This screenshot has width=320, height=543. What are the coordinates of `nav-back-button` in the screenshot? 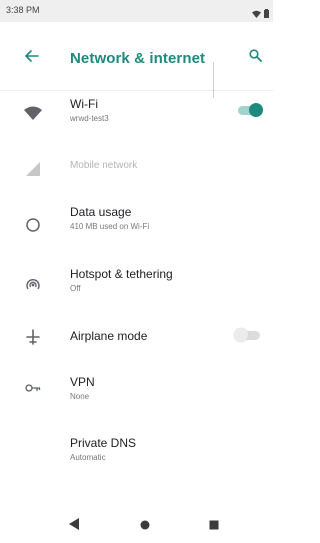 It's located at (74, 526).